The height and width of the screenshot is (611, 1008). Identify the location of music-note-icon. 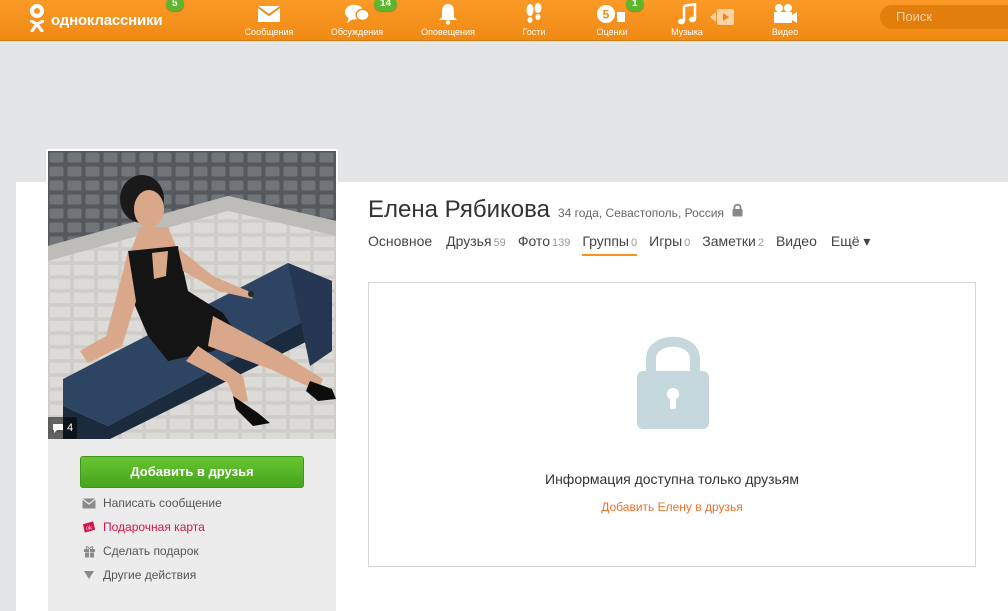
(687, 14).